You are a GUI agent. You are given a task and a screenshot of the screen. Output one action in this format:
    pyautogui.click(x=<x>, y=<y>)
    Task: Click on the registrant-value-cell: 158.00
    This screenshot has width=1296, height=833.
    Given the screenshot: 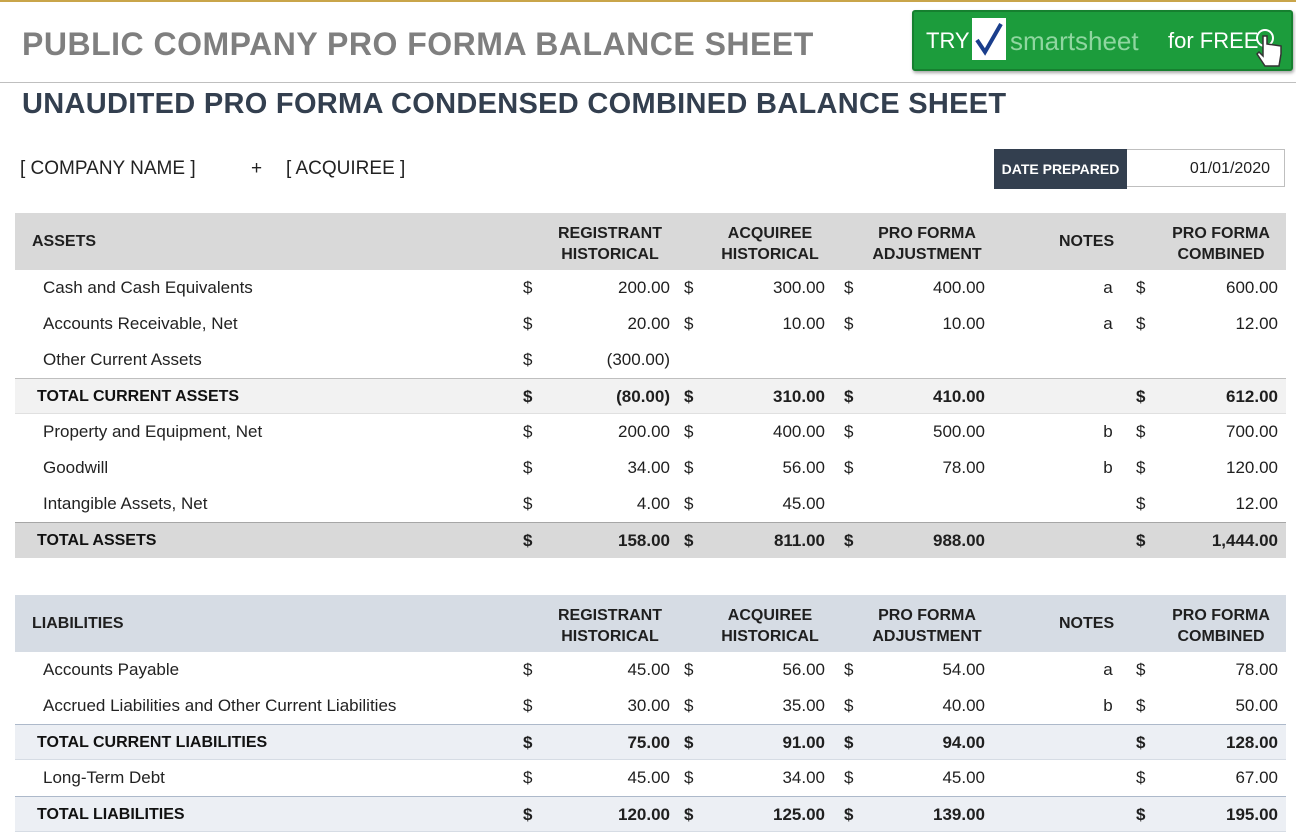 What is the action you would take?
    pyautogui.click(x=602, y=541)
    